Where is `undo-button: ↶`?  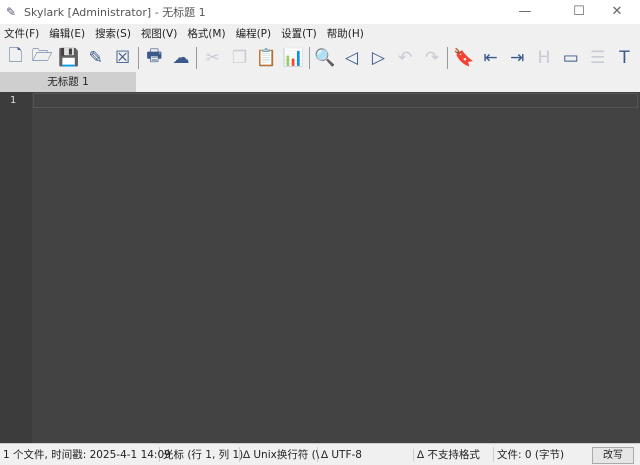
undo-button: ↶ is located at coordinates (405, 58).